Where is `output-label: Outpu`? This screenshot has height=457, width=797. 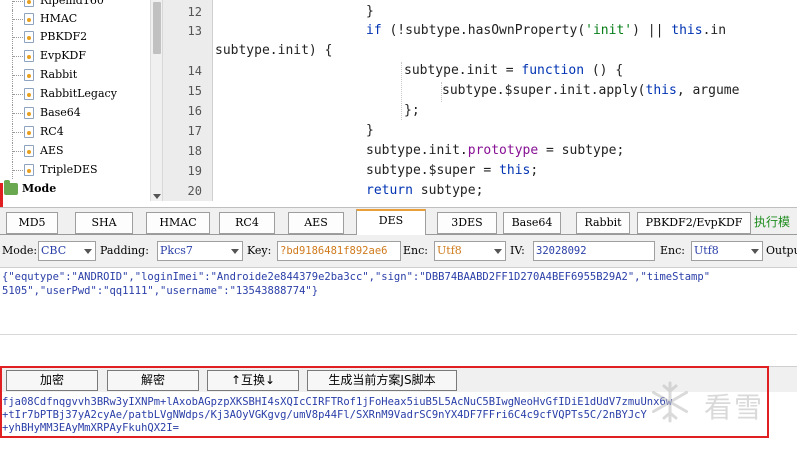 output-label: Outpu is located at coordinates (781, 250).